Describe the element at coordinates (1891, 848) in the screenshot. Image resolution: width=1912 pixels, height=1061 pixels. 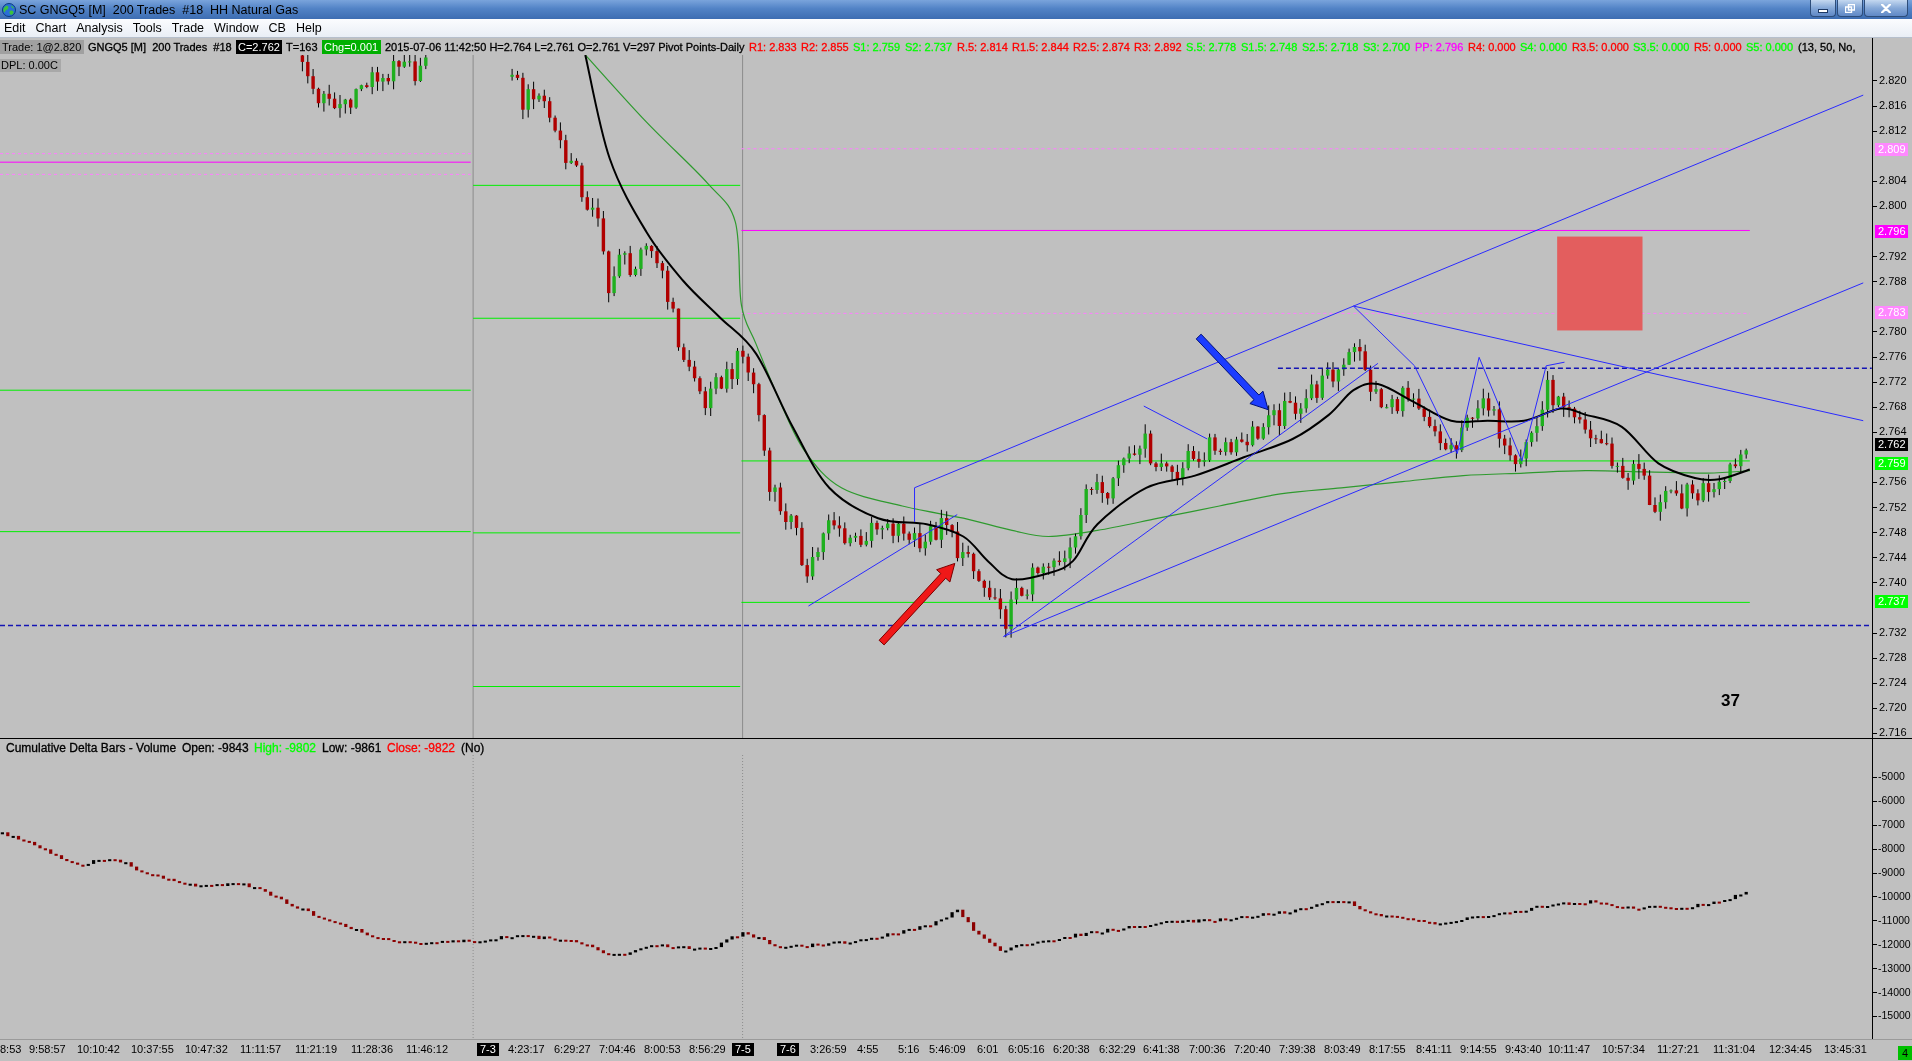
I see `axis-label: -8000` at that location.